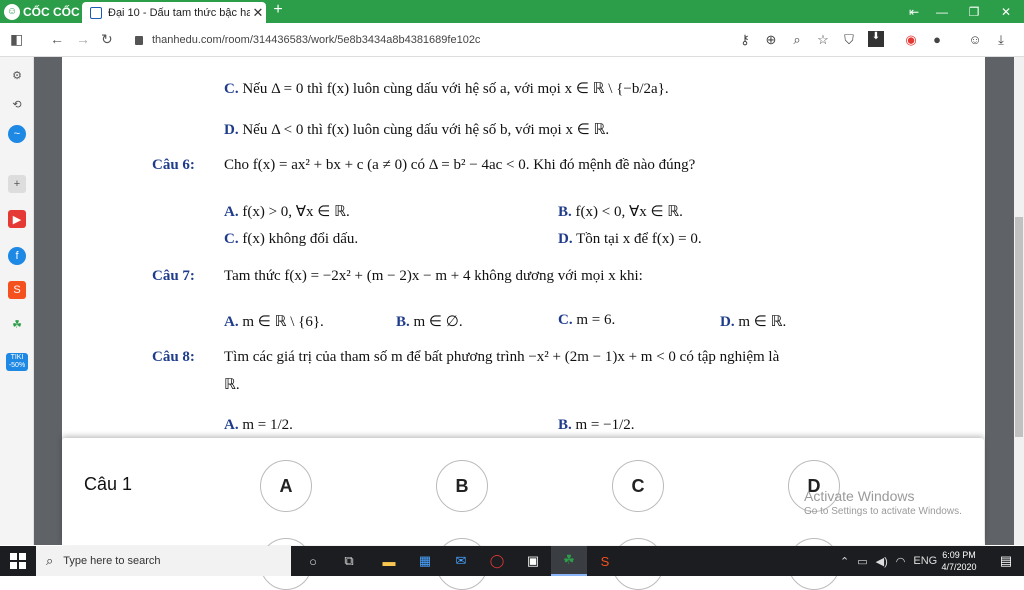  What do you see at coordinates (173, 276) in the screenshot?
I see `question-7-number: Câu 7:` at bounding box center [173, 276].